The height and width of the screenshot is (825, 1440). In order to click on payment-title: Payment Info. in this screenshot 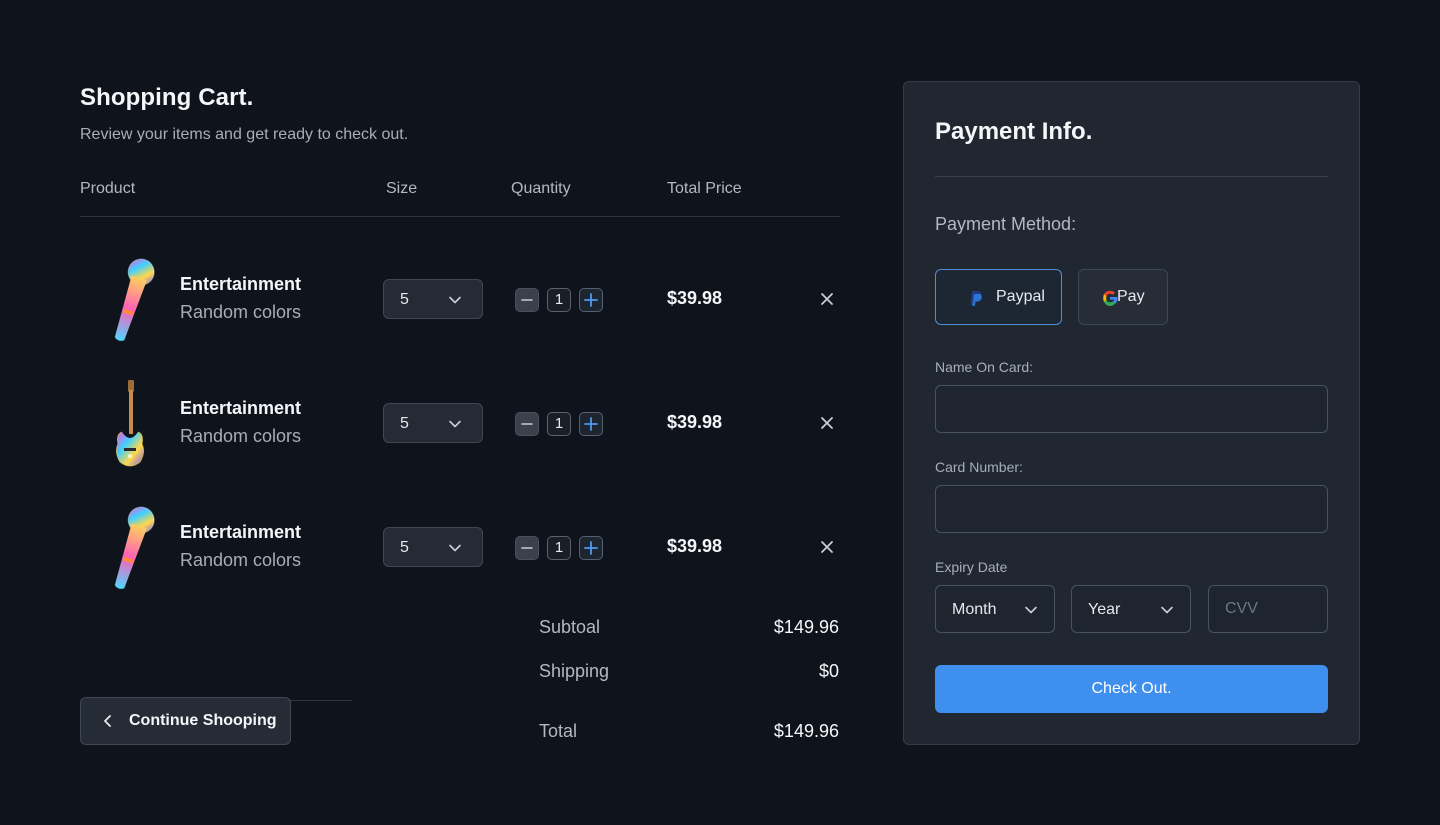, I will do `click(1014, 131)`.